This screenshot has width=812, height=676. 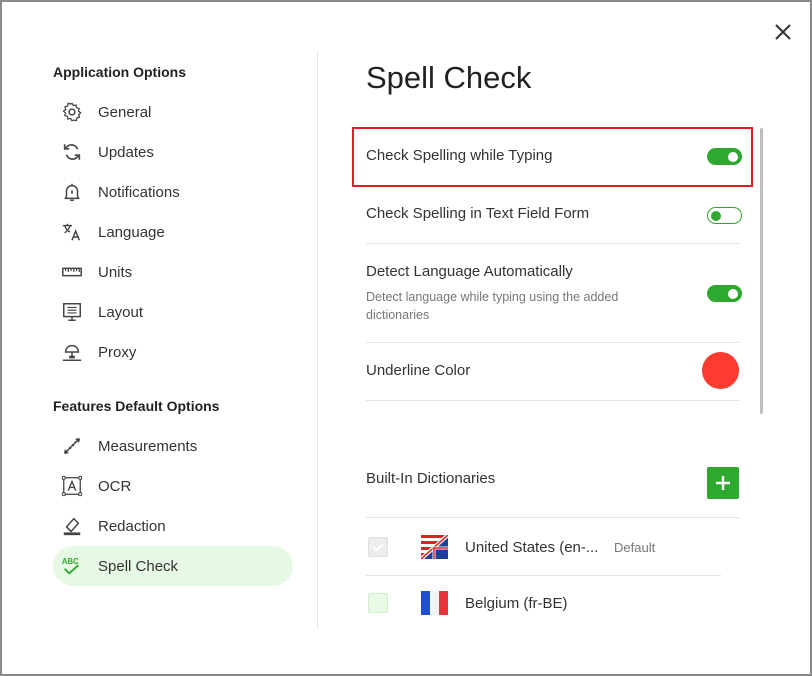 What do you see at coordinates (72, 192) in the screenshot?
I see `bell-icon` at bounding box center [72, 192].